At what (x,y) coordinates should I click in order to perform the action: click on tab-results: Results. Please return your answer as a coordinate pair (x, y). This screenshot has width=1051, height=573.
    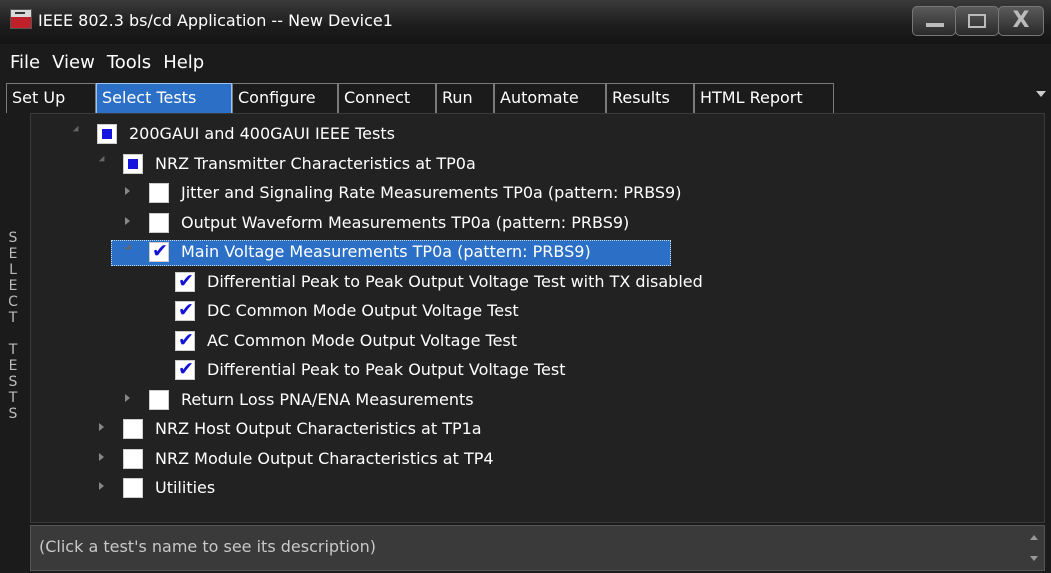
    Looking at the image, I should click on (650, 98).